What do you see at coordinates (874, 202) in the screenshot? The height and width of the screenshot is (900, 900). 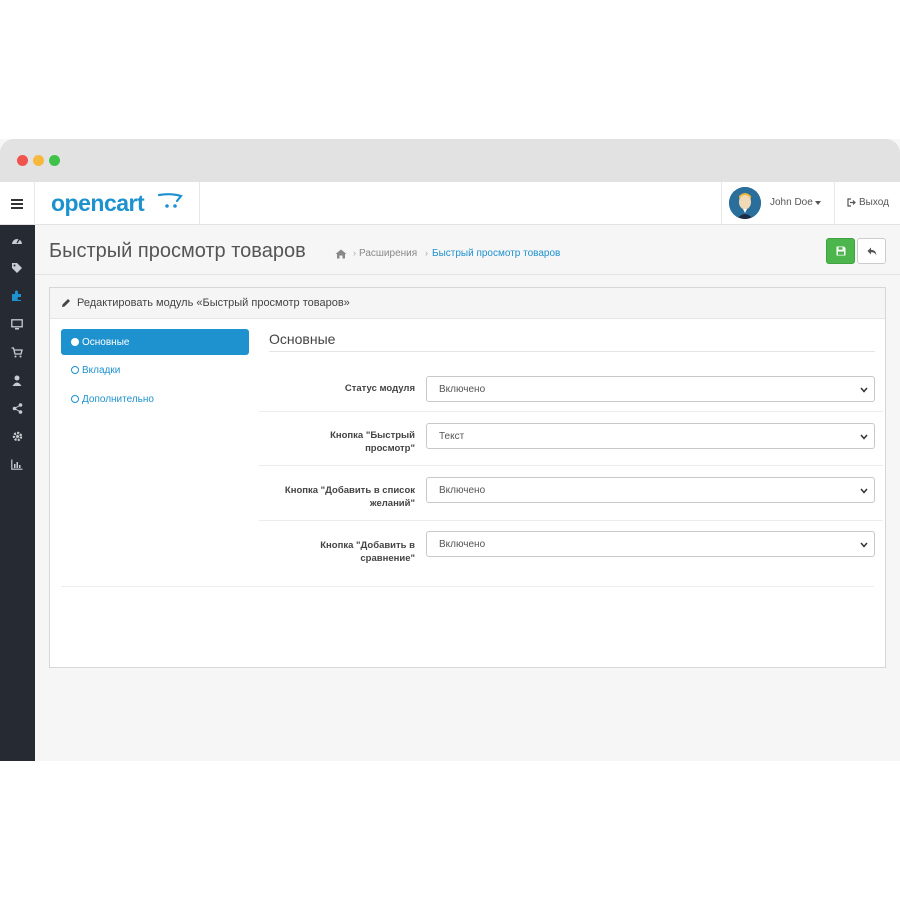 I see `logout-label: Выход` at bounding box center [874, 202].